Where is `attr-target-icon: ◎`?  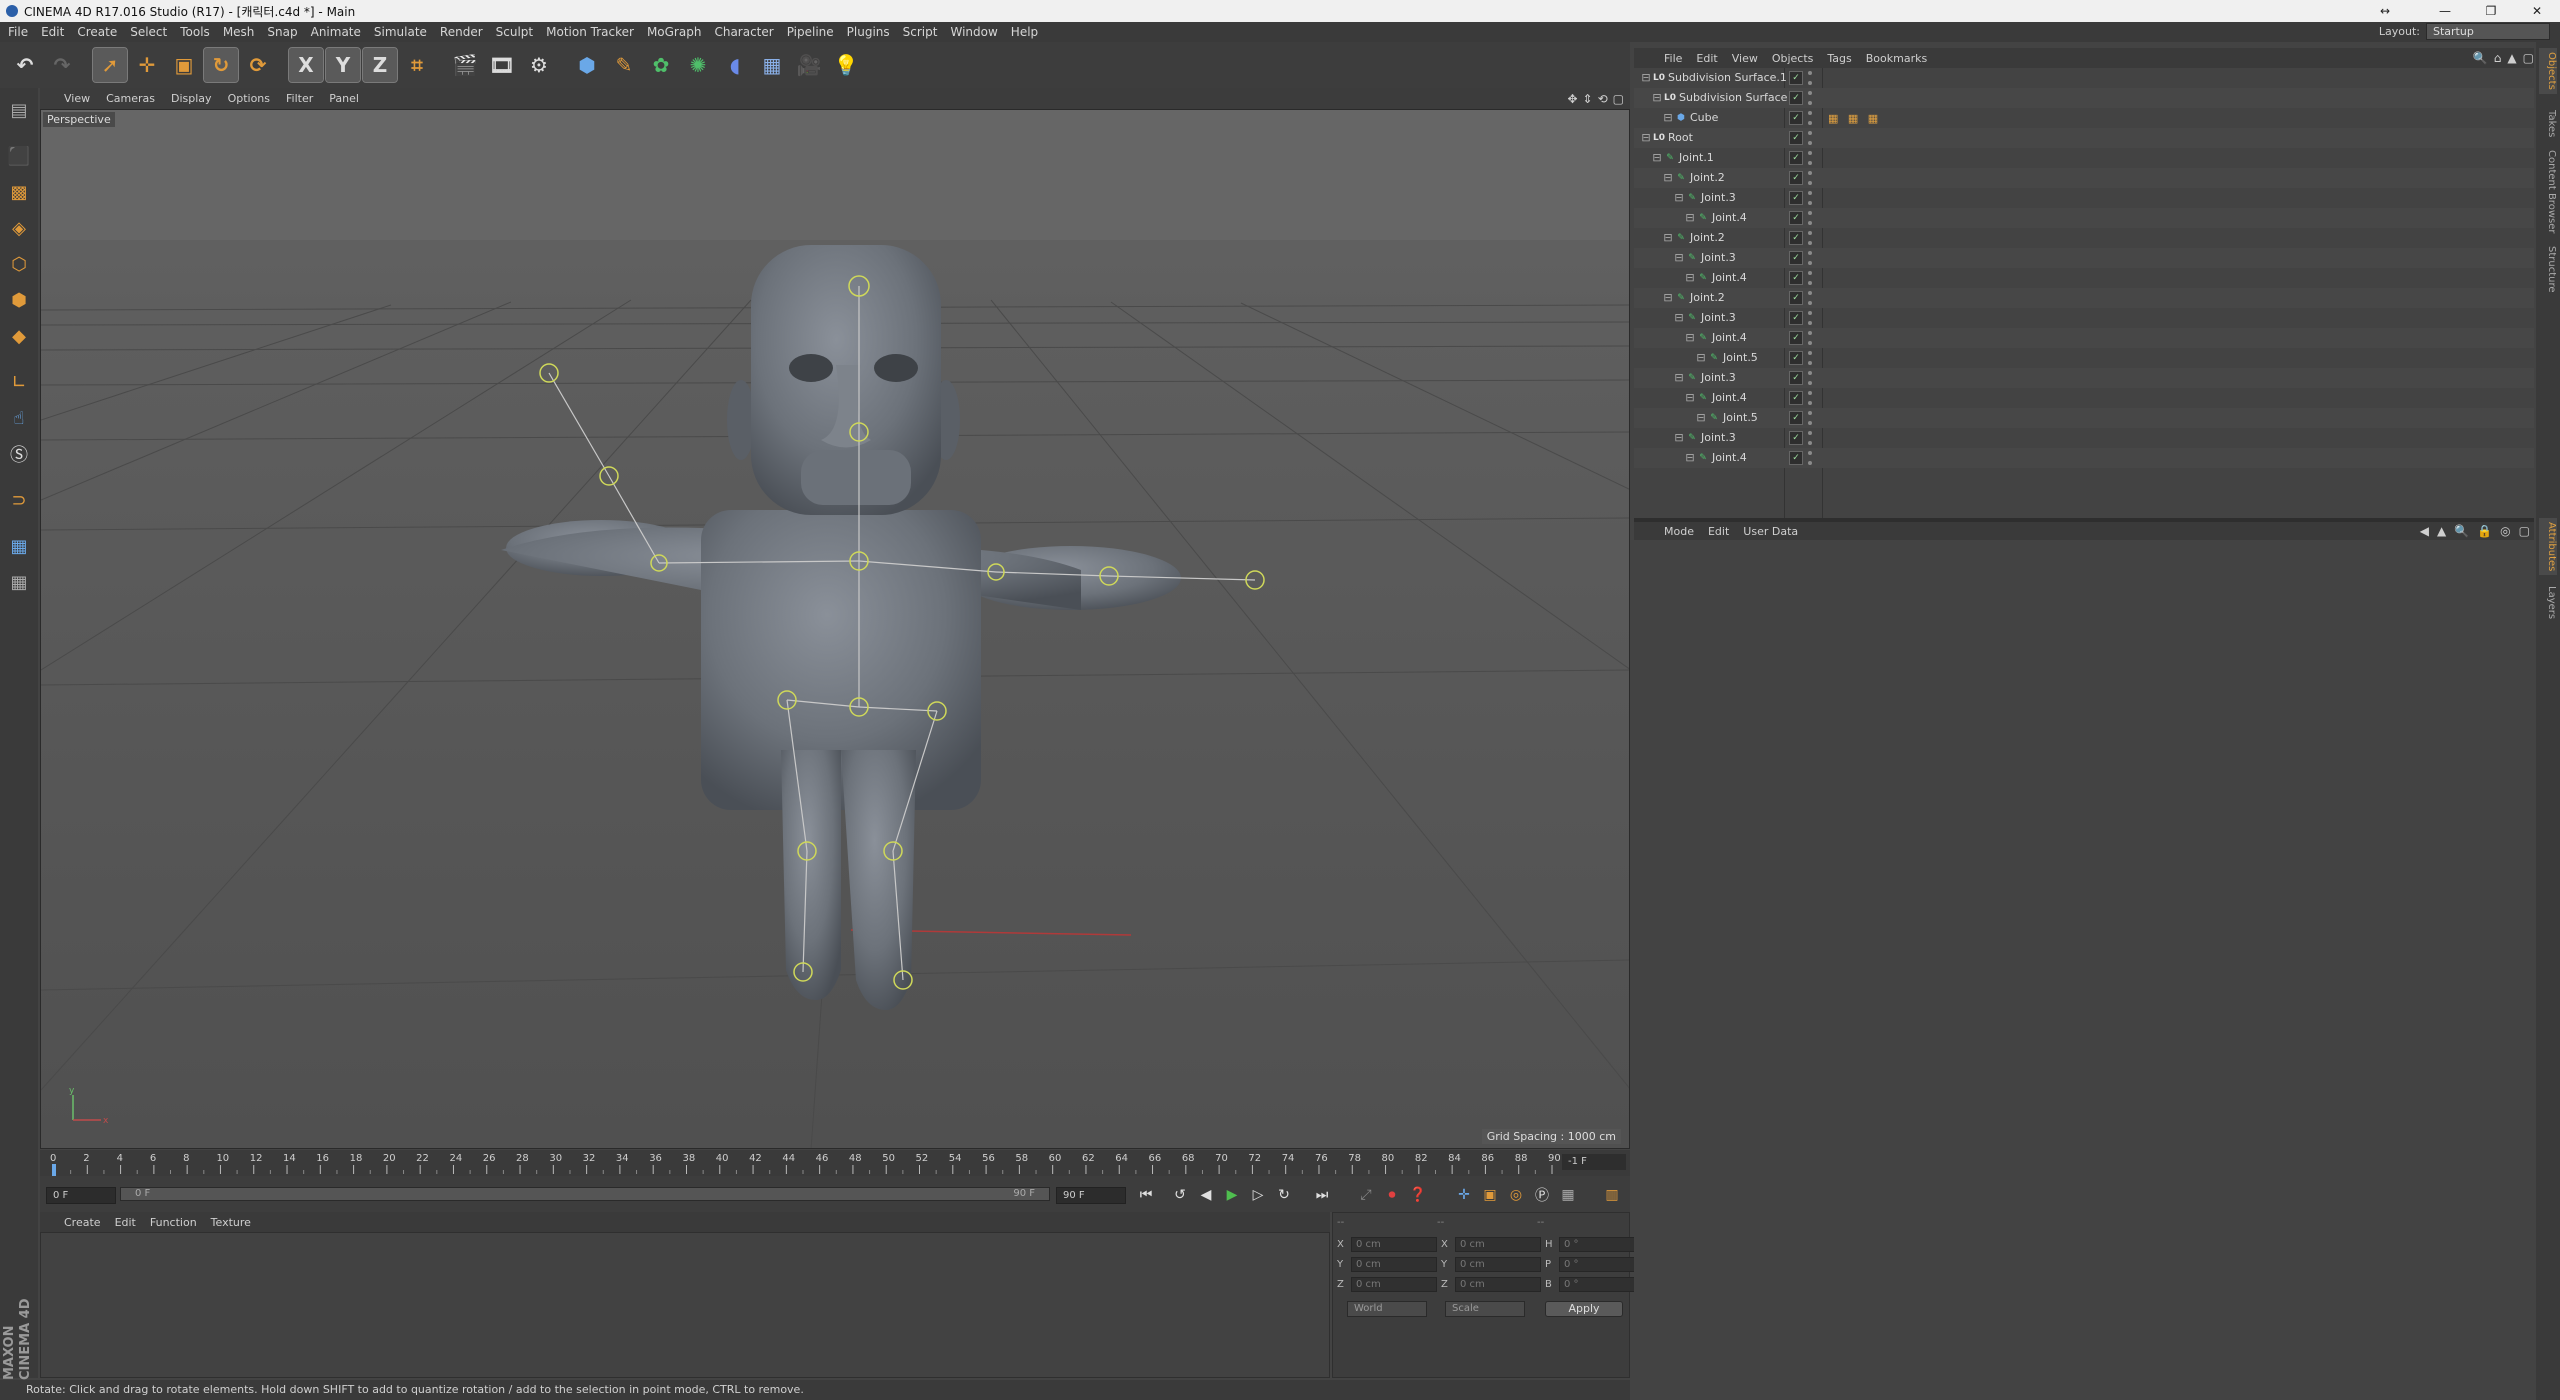
attr-target-icon: ◎ is located at coordinates (2505, 531).